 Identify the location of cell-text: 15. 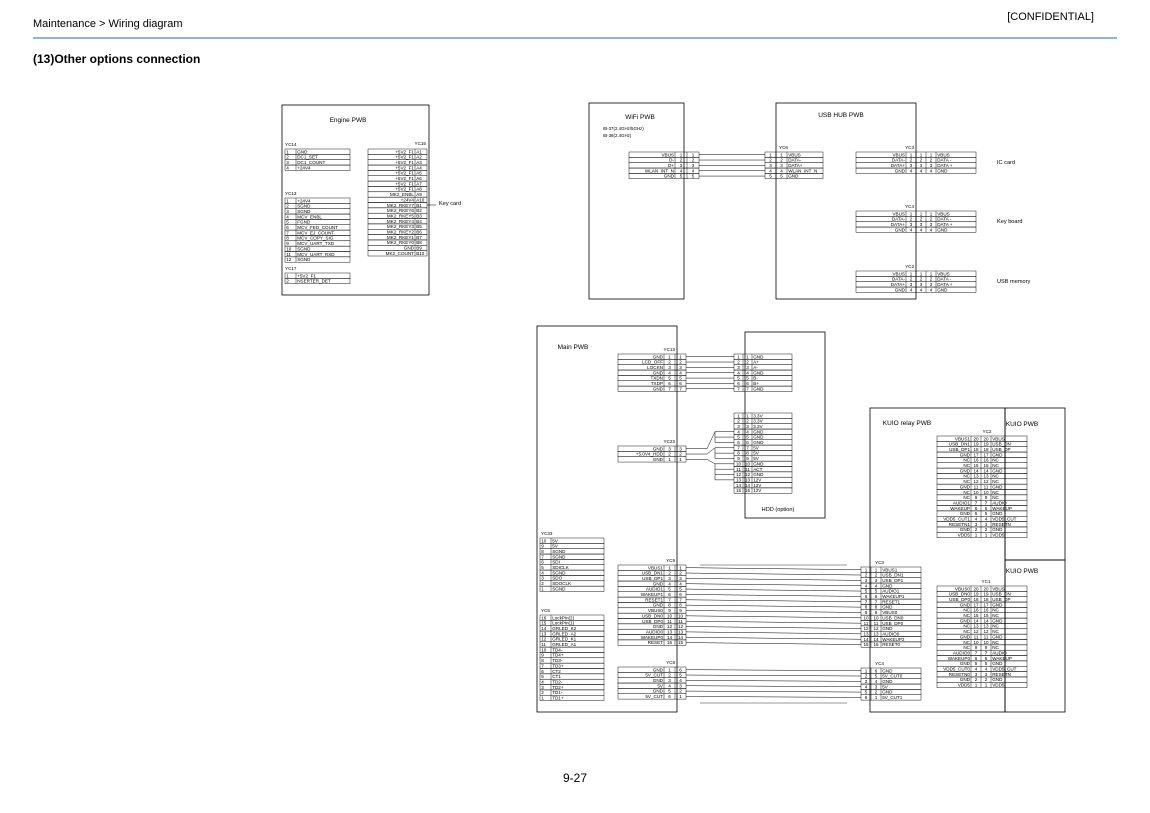
(739, 490).